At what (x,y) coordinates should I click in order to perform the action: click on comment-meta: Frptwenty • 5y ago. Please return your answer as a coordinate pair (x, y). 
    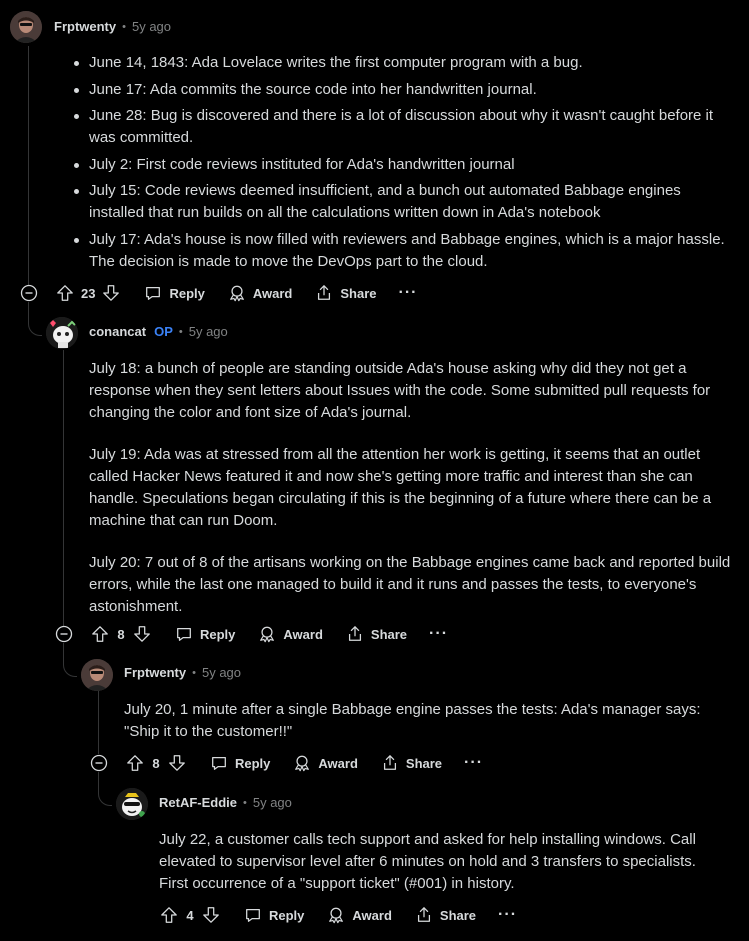
    Looking at the image, I should click on (182, 672).